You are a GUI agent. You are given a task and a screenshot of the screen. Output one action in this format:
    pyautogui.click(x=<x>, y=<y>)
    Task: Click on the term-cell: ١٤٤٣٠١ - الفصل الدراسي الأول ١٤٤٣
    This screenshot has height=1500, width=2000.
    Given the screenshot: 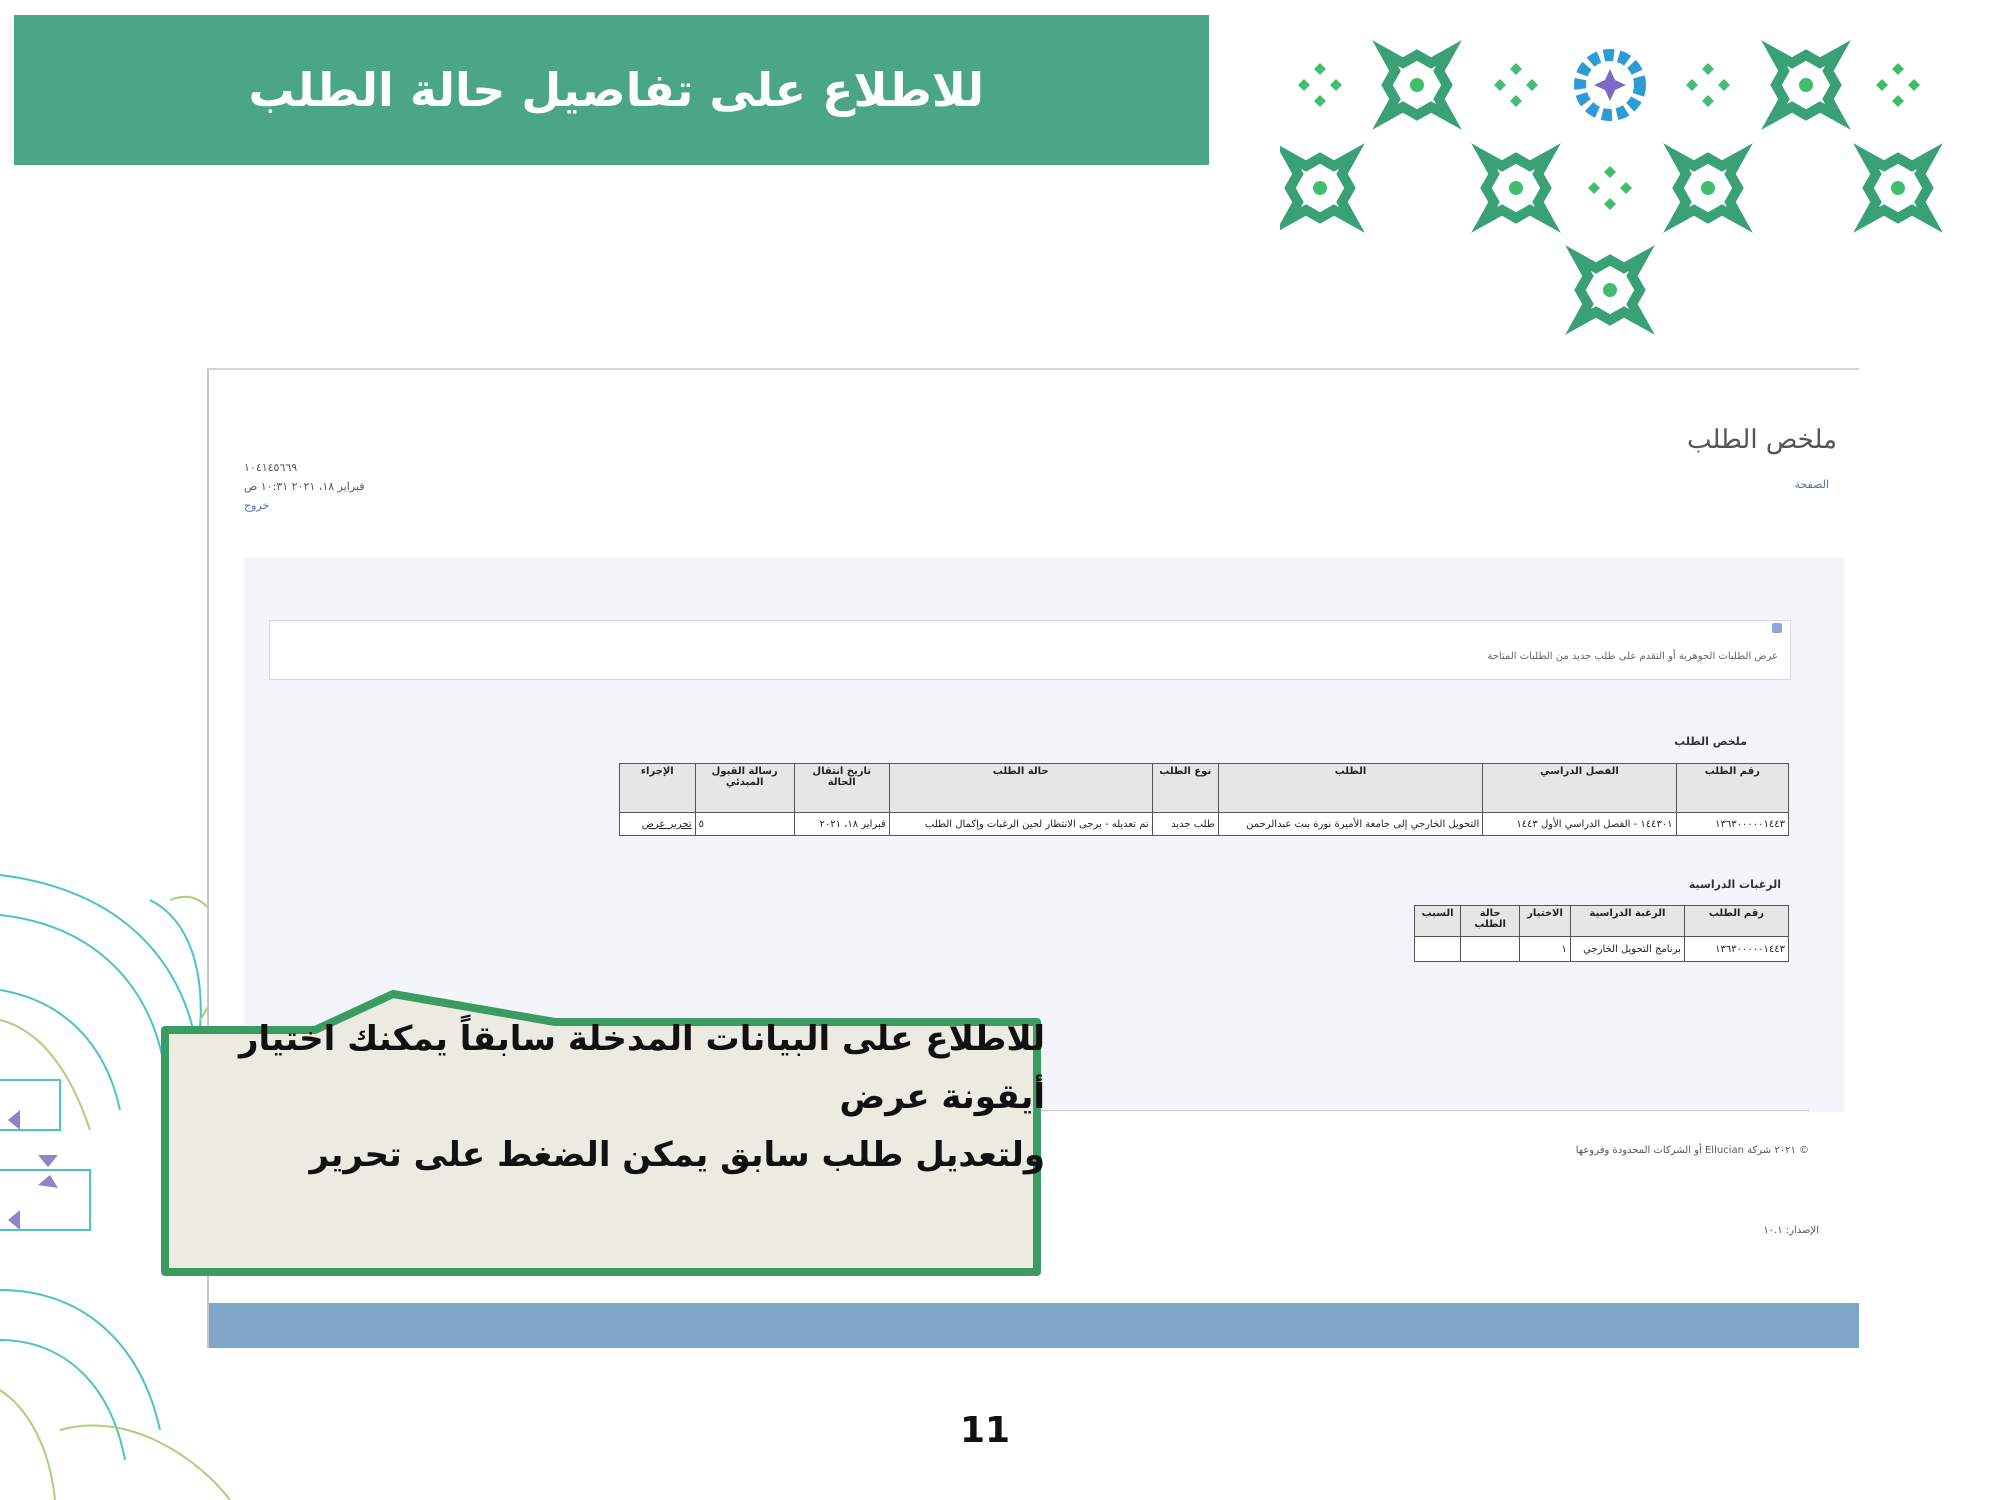 What is the action you would take?
    pyautogui.click(x=1579, y=824)
    